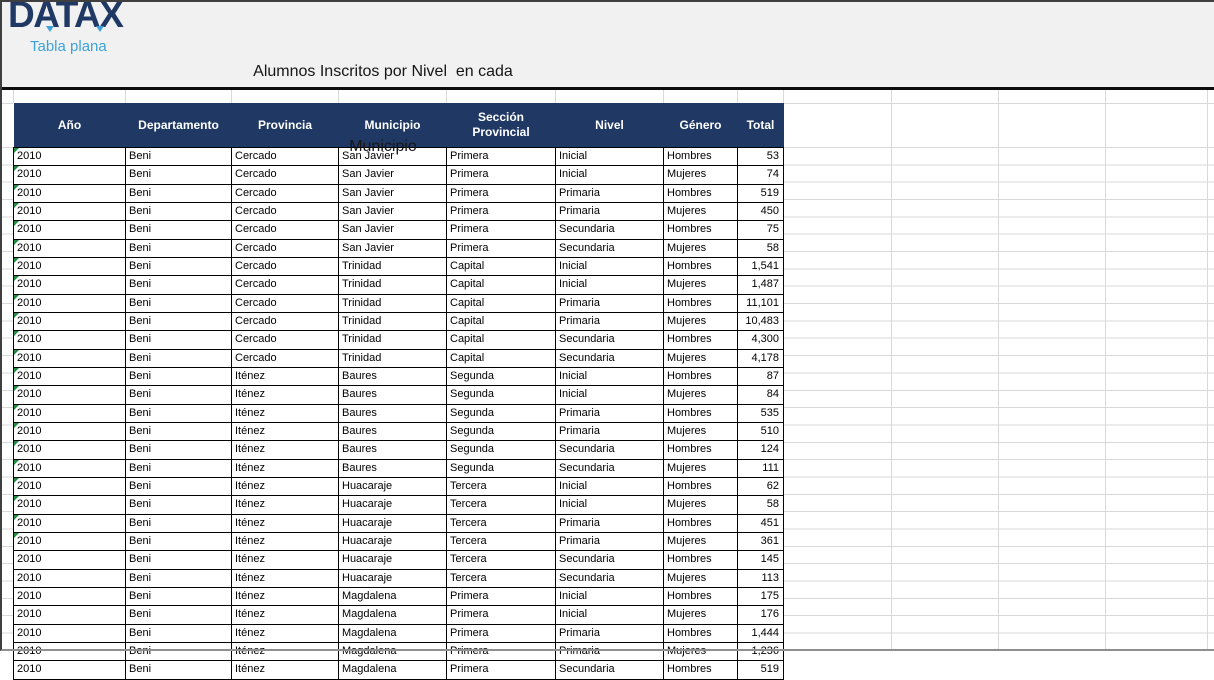 This screenshot has height=680, width=1214. I want to click on cell-total: 1,236, so click(760, 651).